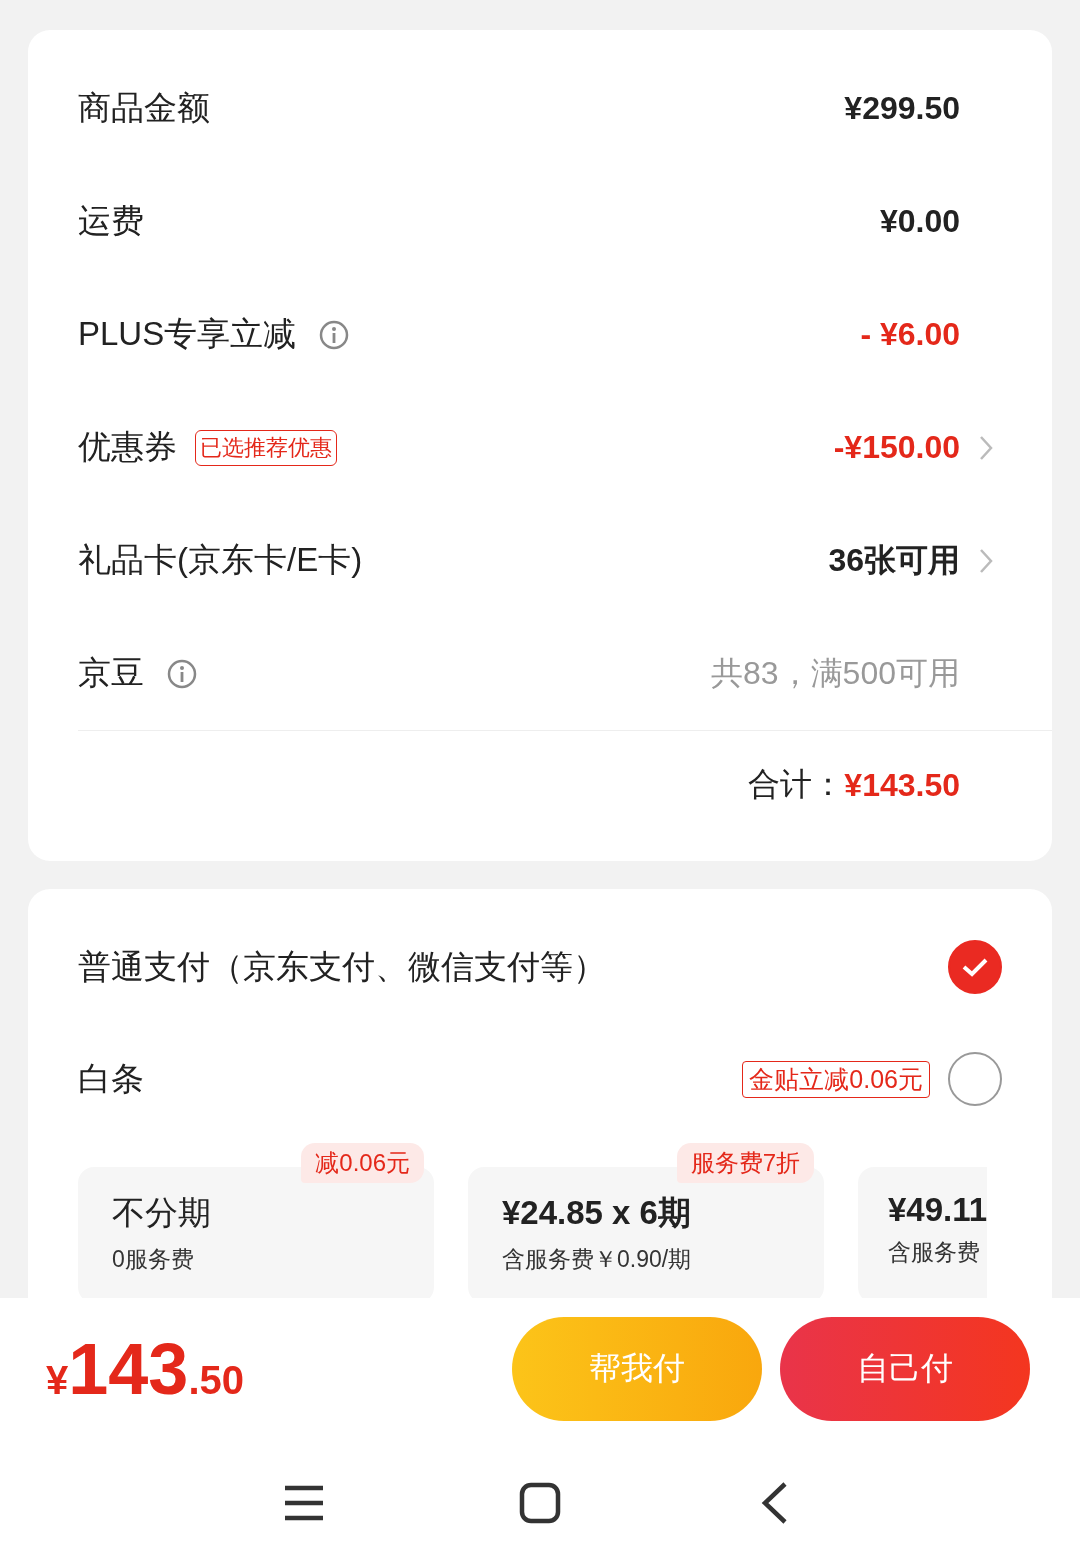  Describe the element at coordinates (597, 1259) in the screenshot. I see `plan-fee: 含服务费￥0.90/期` at that location.